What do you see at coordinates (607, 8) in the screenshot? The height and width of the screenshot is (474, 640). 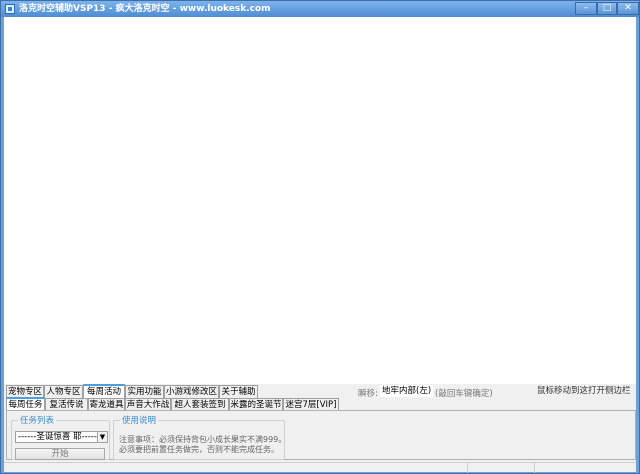 I see `maximize-button: □` at bounding box center [607, 8].